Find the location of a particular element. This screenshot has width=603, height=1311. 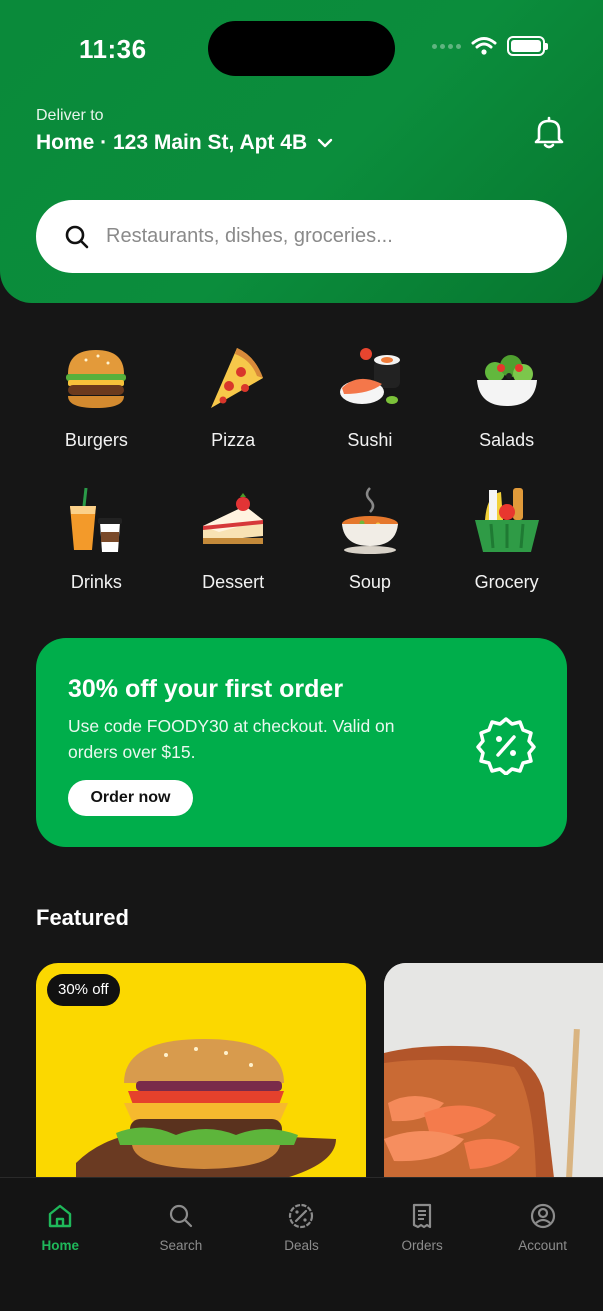

category-pizza: Pizza is located at coordinates (233, 399).